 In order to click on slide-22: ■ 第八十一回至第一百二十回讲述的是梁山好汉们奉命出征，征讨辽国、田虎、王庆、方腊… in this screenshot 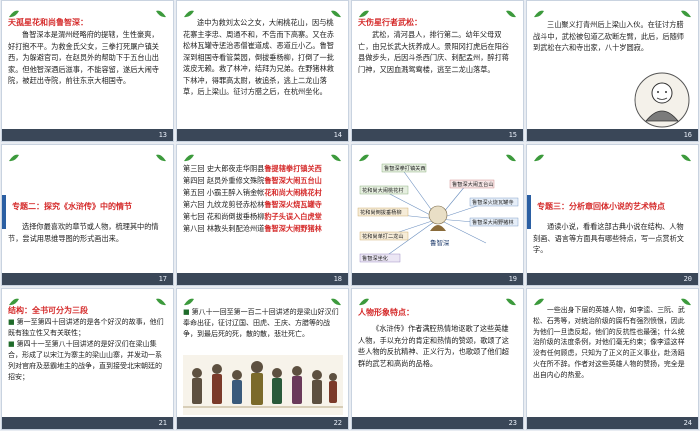, I will do `click(262, 359)`.